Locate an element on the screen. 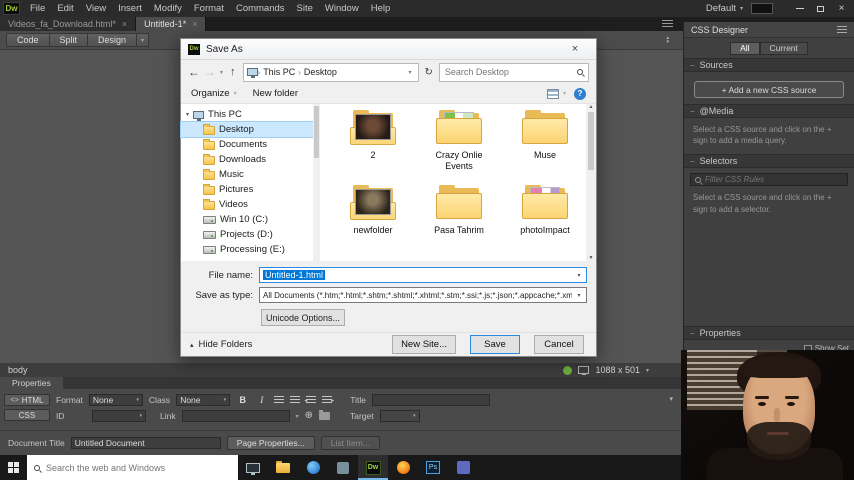  panel-options-icon is located at coordinates (842, 29).